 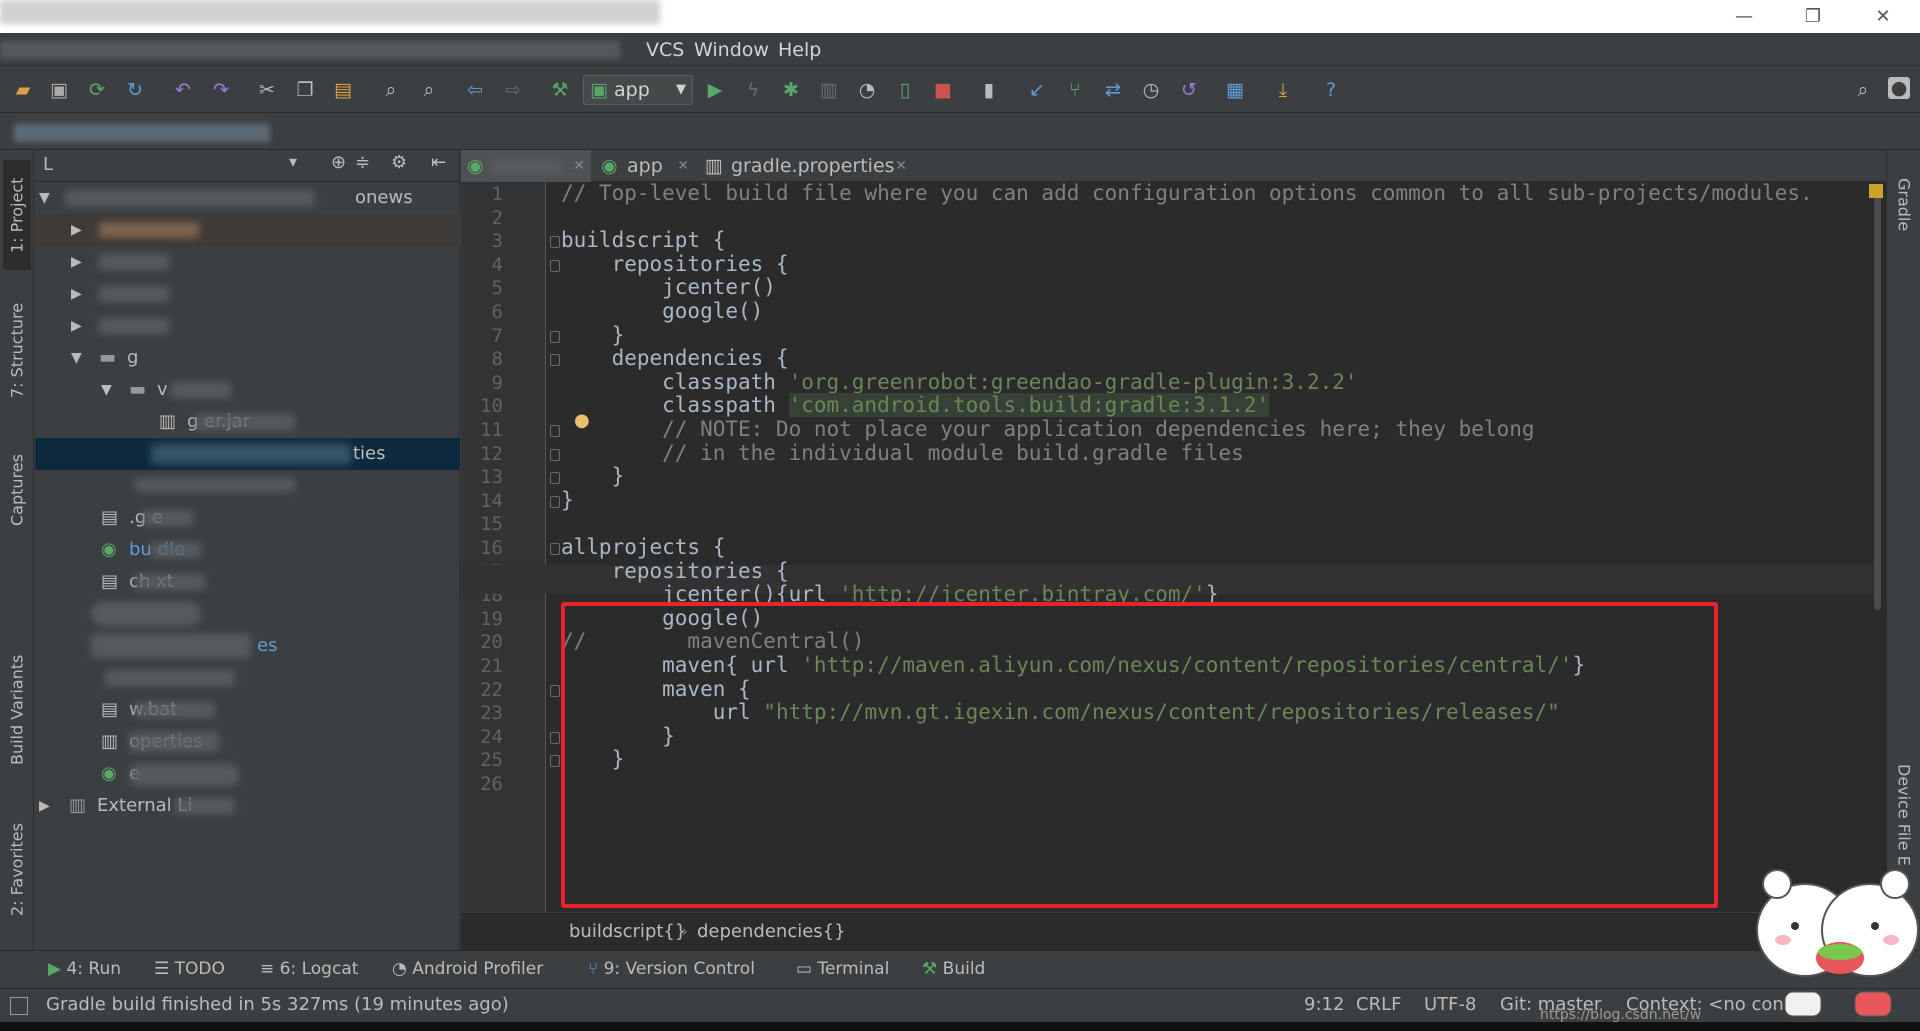 I want to click on tree-row-gitignore: ▤ .g e, so click(x=247, y=518).